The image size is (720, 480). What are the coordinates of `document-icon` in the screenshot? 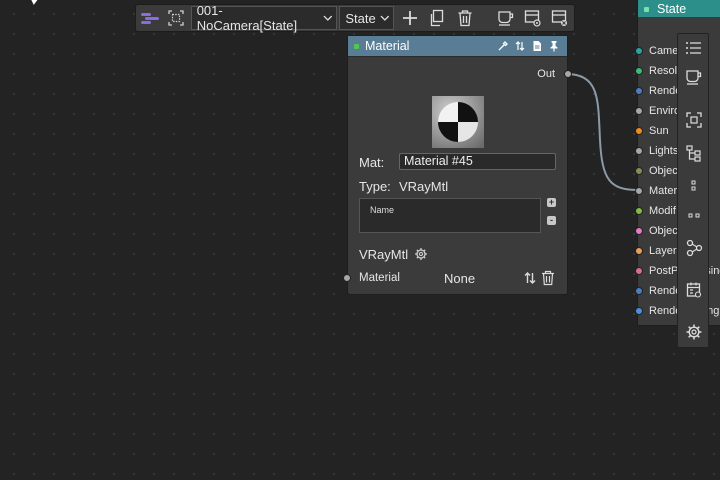 It's located at (537, 46).